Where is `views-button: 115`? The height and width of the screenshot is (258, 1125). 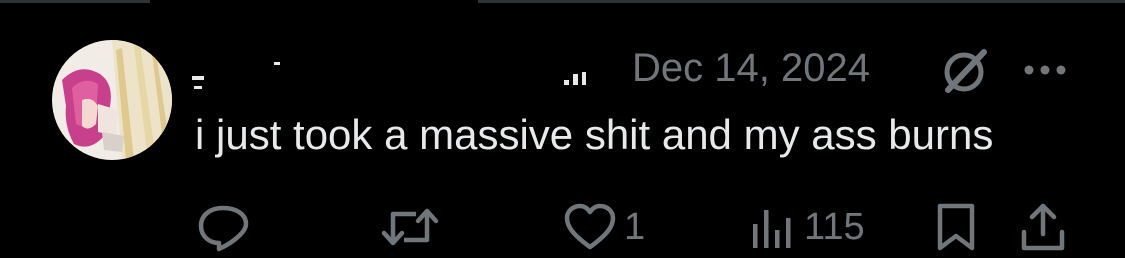
views-button: 115 is located at coordinates (806, 227).